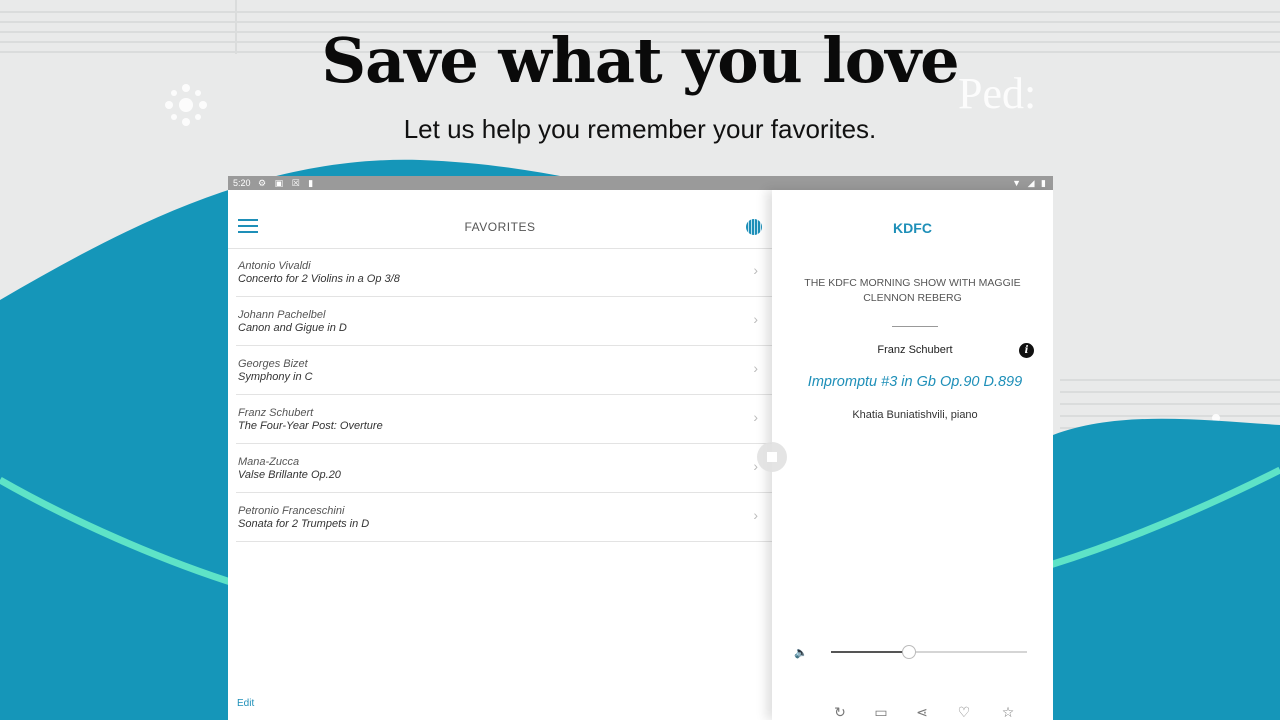 The width and height of the screenshot is (1280, 720). I want to click on stop-button, so click(772, 457).